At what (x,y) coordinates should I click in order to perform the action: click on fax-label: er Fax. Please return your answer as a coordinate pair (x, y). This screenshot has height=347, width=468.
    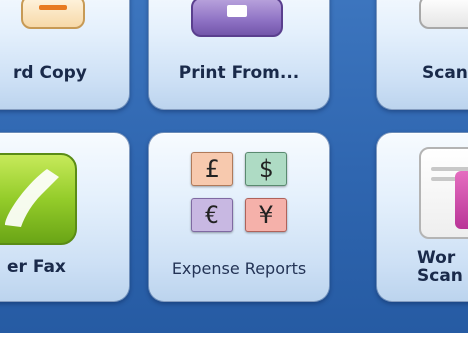
    Looking at the image, I should click on (36, 267).